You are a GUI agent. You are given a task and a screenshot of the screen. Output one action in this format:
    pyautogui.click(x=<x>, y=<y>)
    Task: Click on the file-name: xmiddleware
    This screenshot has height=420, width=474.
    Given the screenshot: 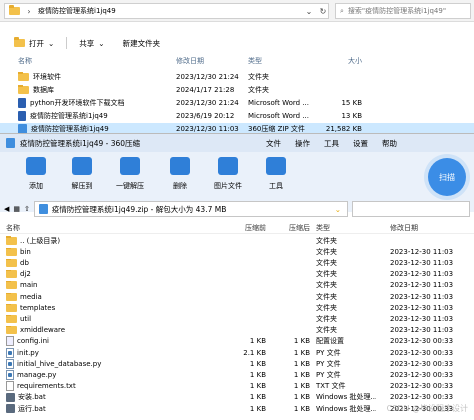 What is the action you would take?
    pyautogui.click(x=43, y=330)
    